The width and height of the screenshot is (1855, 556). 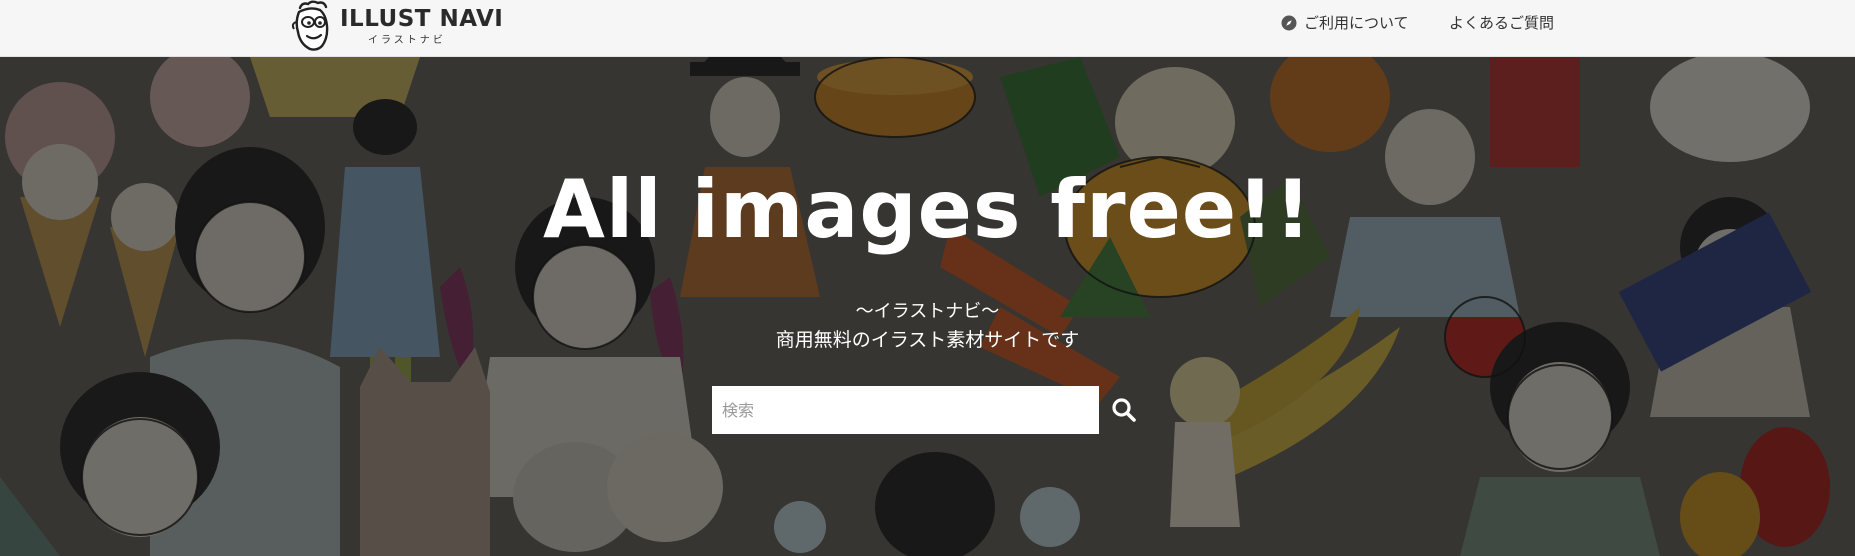 I want to click on search-icon, so click(x=1124, y=410).